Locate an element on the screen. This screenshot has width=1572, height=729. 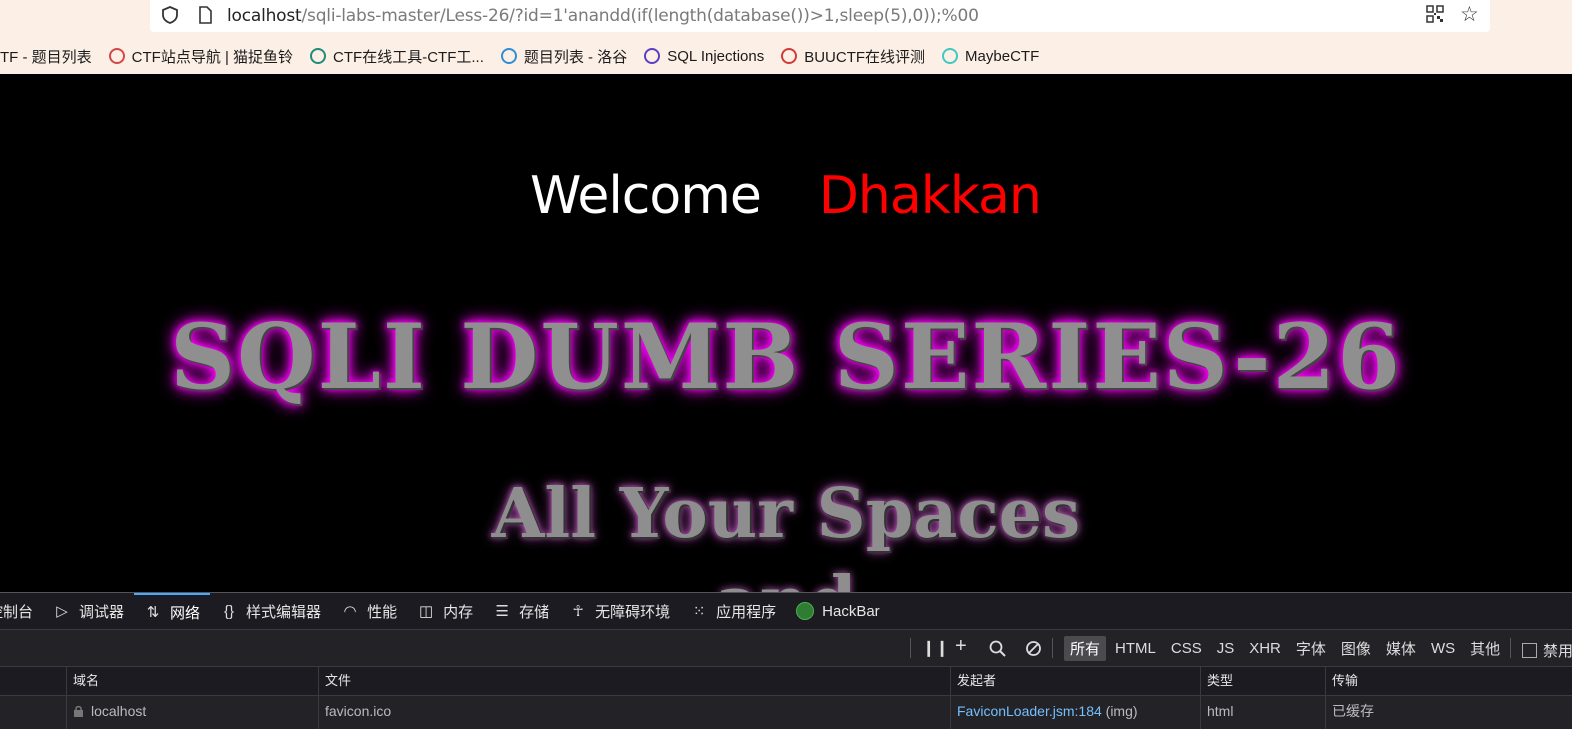
devtools-tab-label: 存储 is located at coordinates (534, 612).